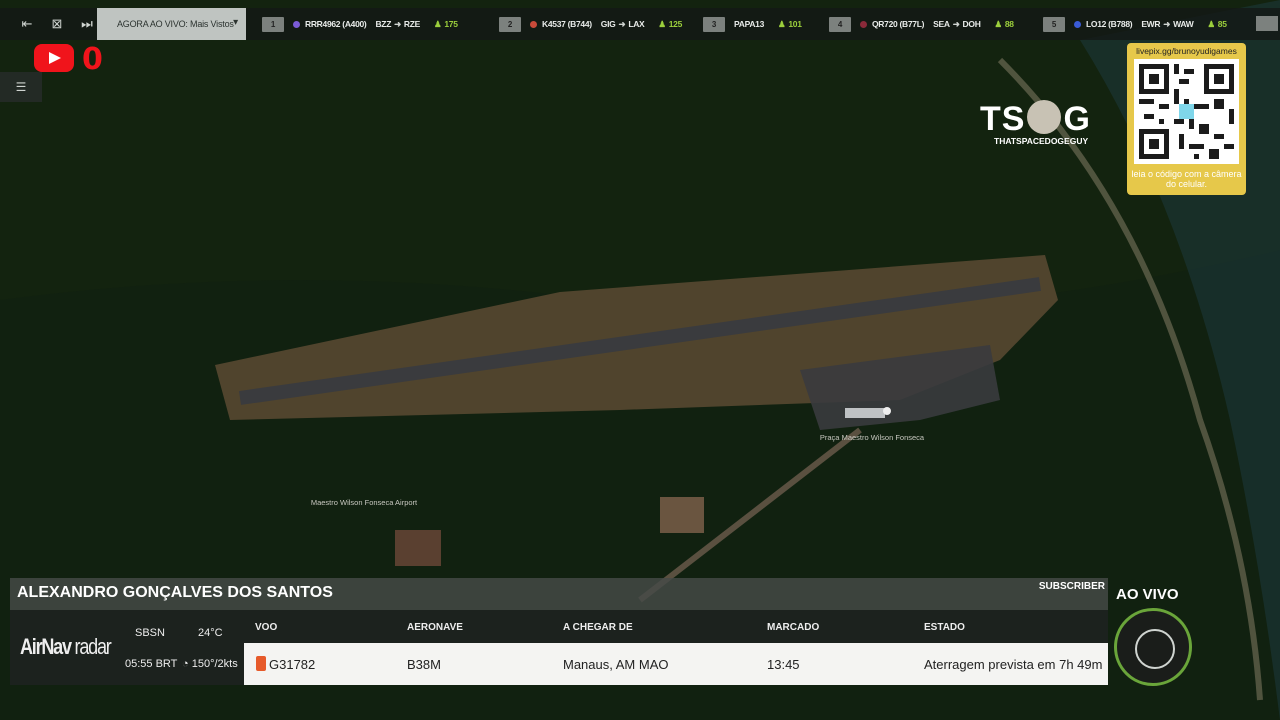 The height and width of the screenshot is (720, 1280). Describe the element at coordinates (636, 24) in the screenshot. I see `flight-destination: LAX` at that location.